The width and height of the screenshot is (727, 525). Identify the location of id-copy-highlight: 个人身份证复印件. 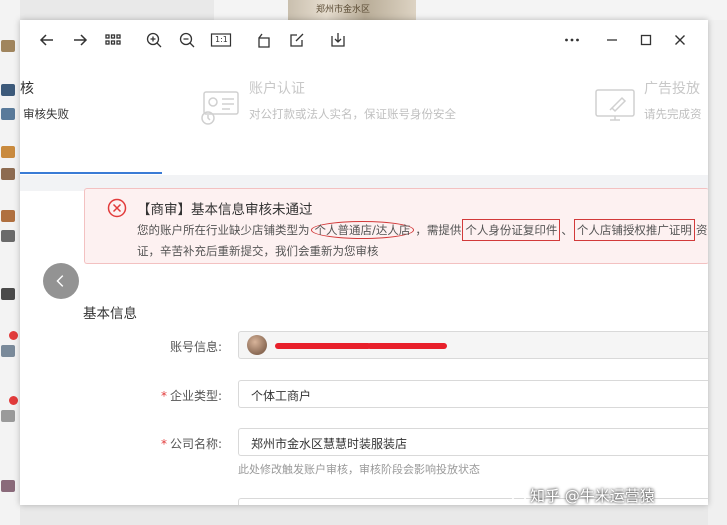
(511, 230).